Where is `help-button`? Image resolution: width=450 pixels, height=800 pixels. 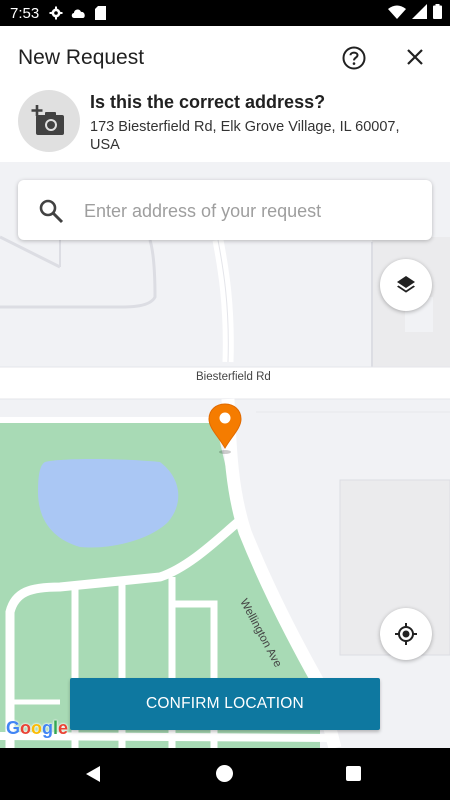
help-button is located at coordinates (354, 58).